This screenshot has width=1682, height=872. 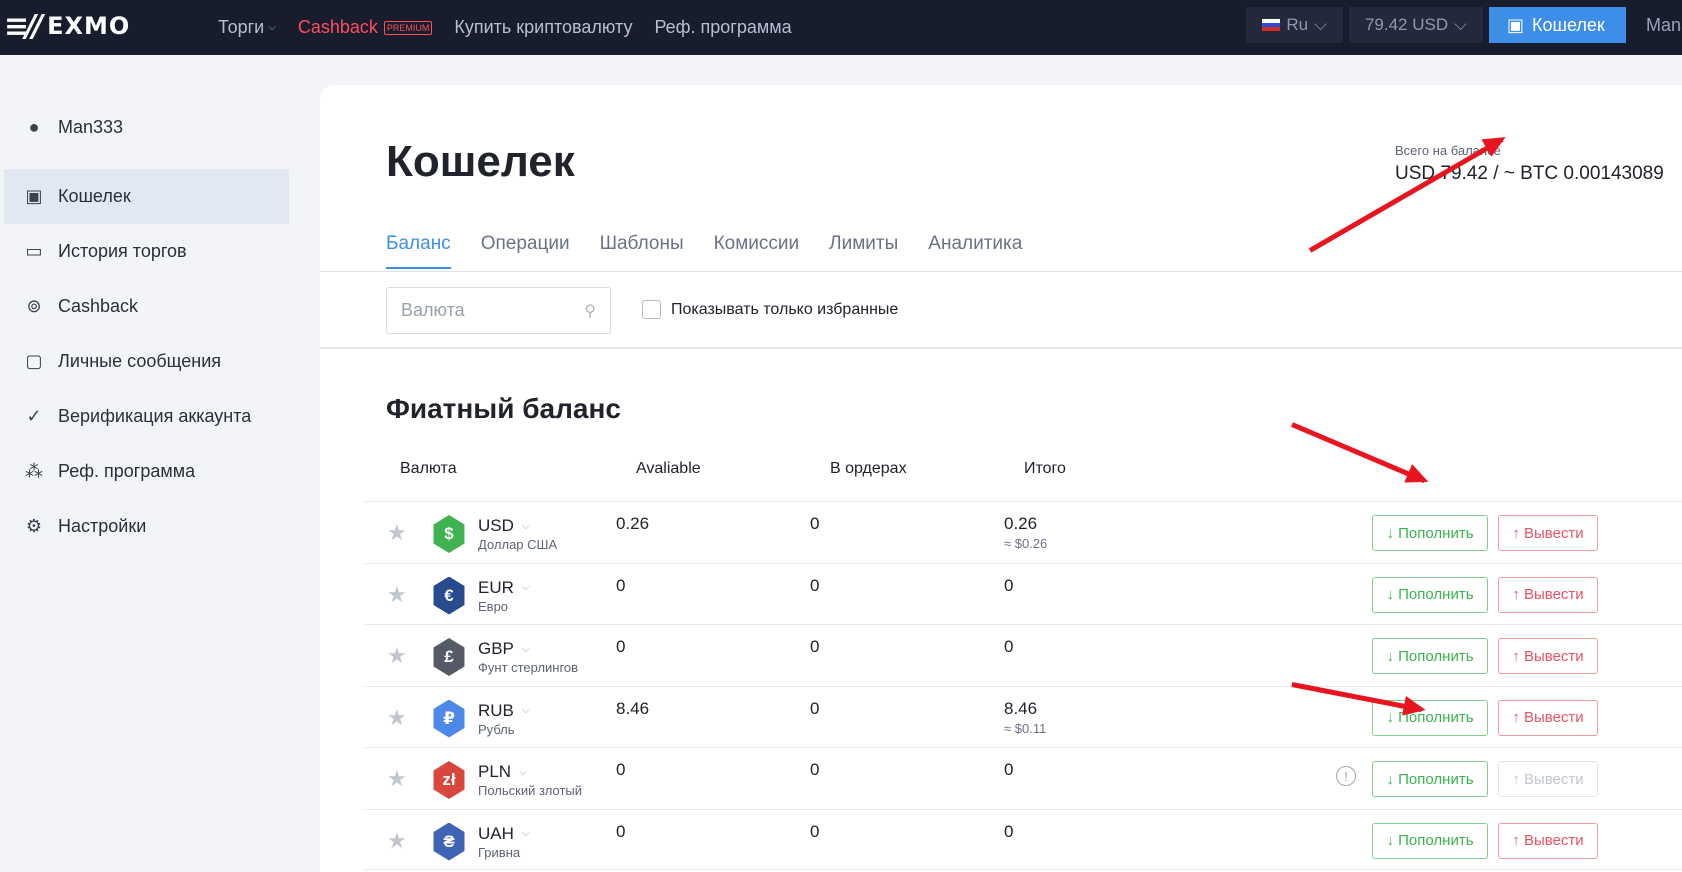 I want to click on wallet-button-label: Кошелек, so click(x=1568, y=24).